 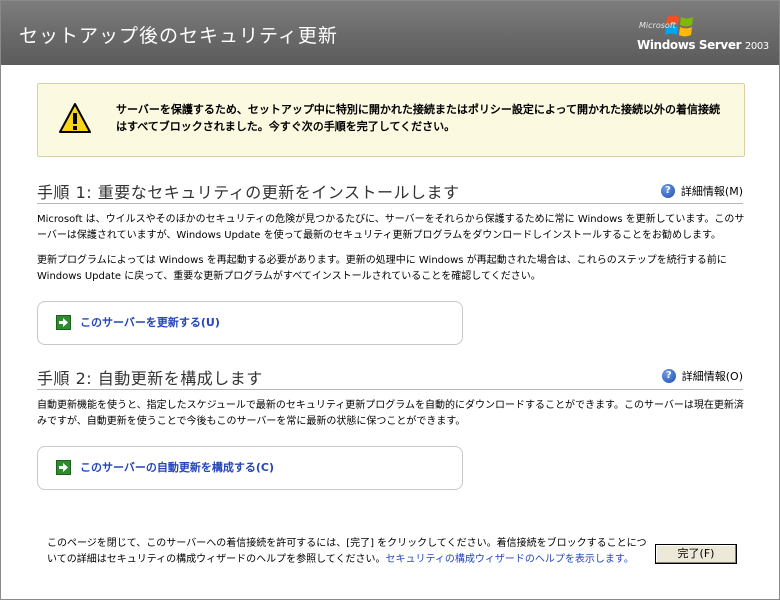 What do you see at coordinates (250, 323) in the screenshot?
I see `update-server-box: このサーバーを更新する(U)` at bounding box center [250, 323].